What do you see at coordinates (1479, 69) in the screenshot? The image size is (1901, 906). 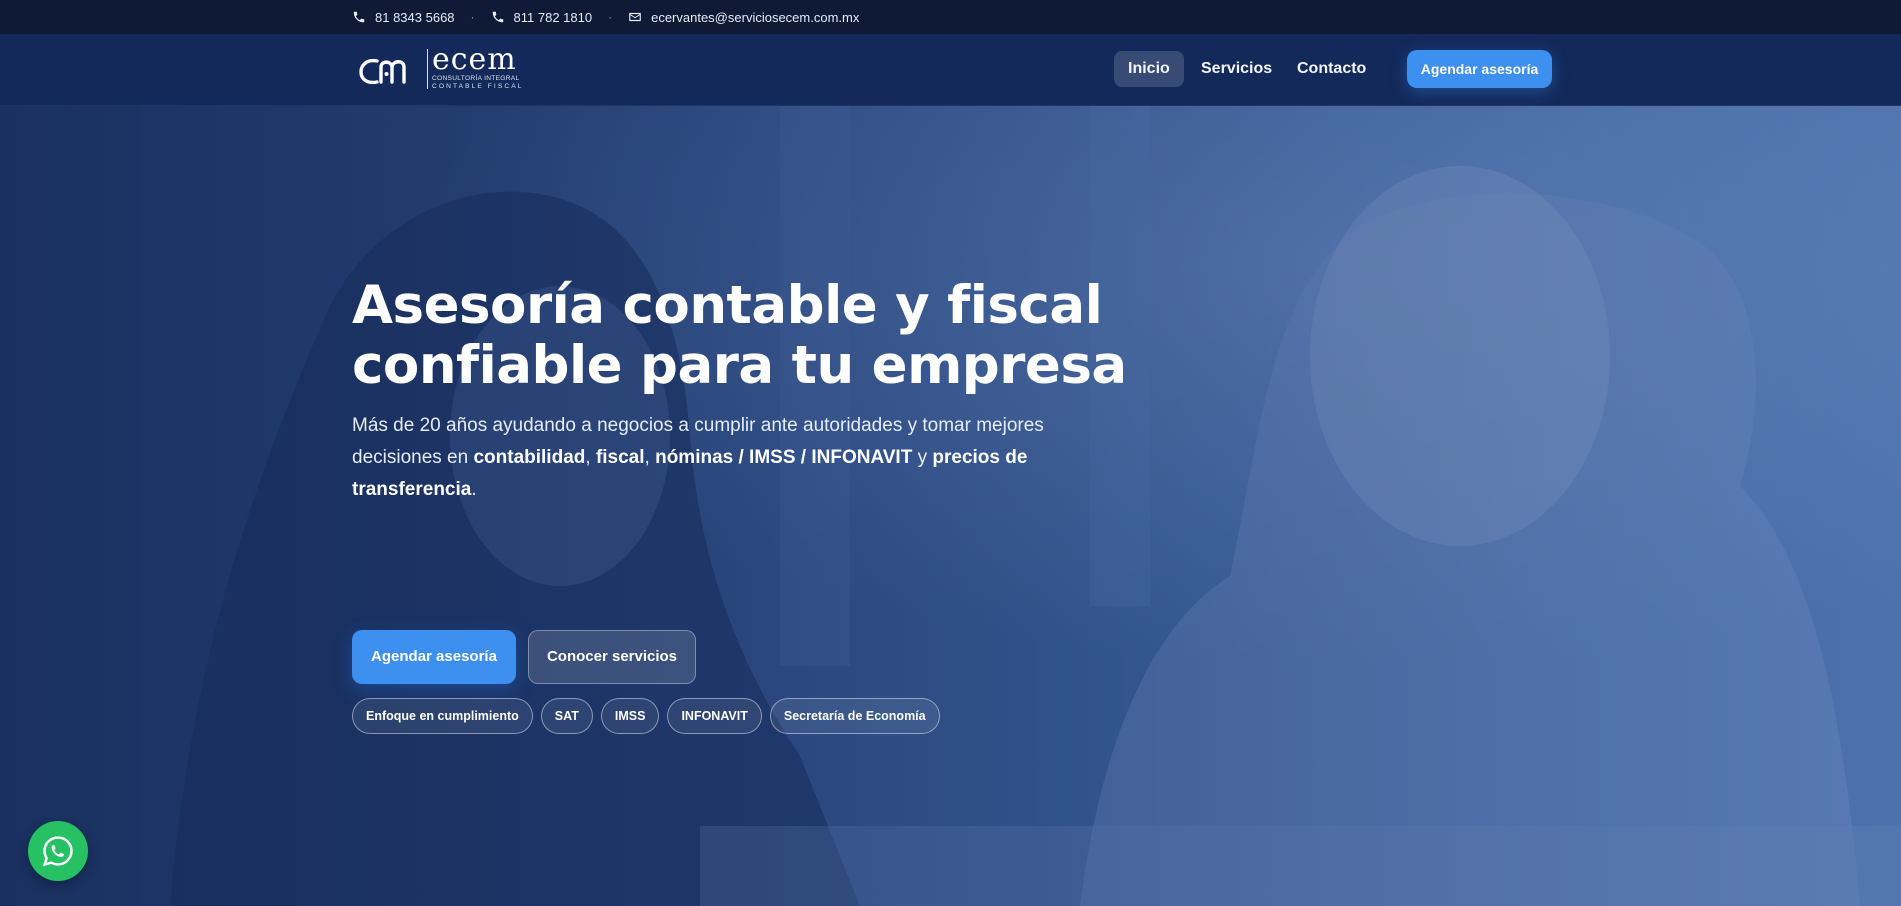 I see `header-schedule-button: Agendar asesoría` at bounding box center [1479, 69].